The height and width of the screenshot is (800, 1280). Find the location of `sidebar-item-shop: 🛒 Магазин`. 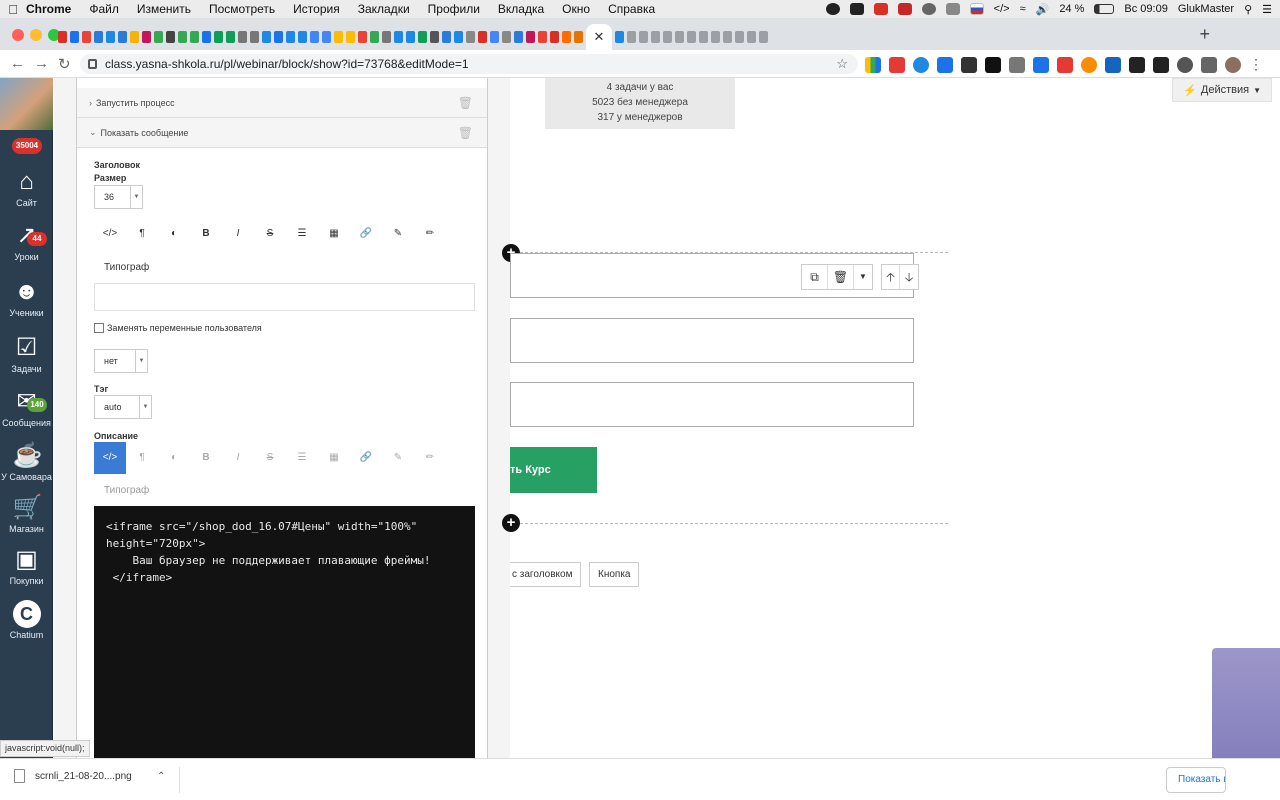

sidebar-item-shop: 🛒 Магазин is located at coordinates (26, 516).